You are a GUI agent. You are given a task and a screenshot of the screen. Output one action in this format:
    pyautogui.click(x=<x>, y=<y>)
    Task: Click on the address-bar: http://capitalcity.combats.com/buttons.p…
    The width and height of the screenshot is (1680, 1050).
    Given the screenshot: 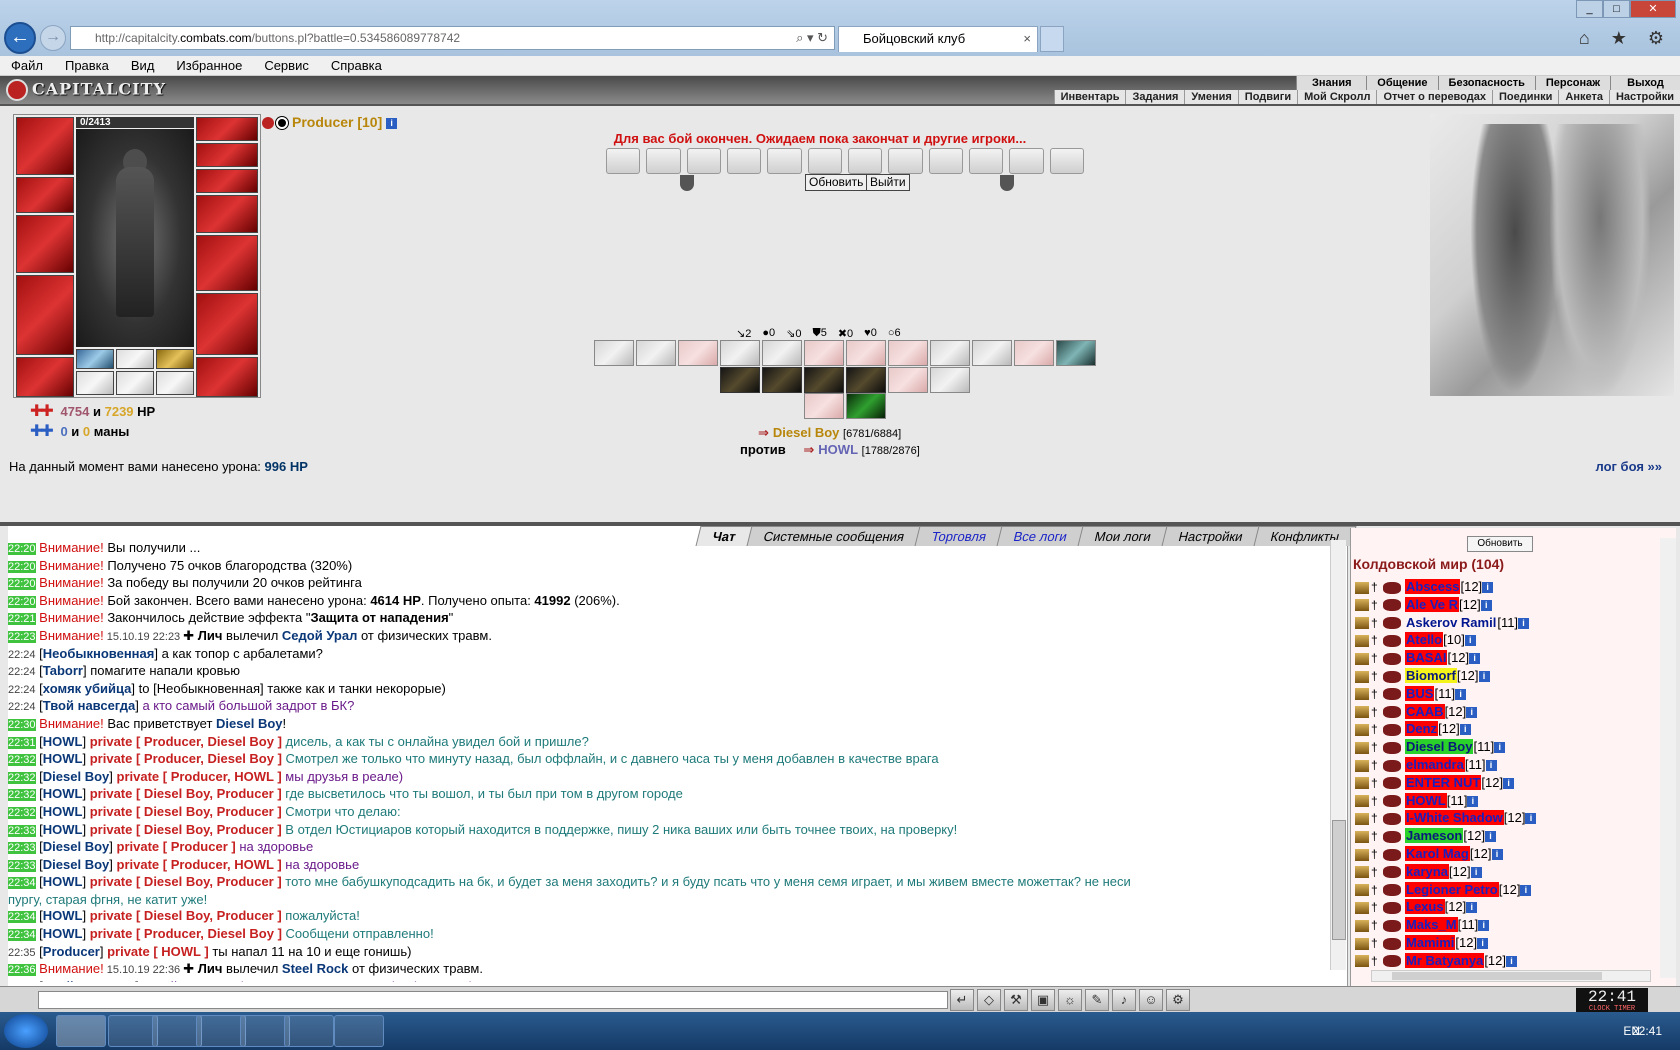 What is the action you would take?
    pyautogui.click(x=452, y=38)
    